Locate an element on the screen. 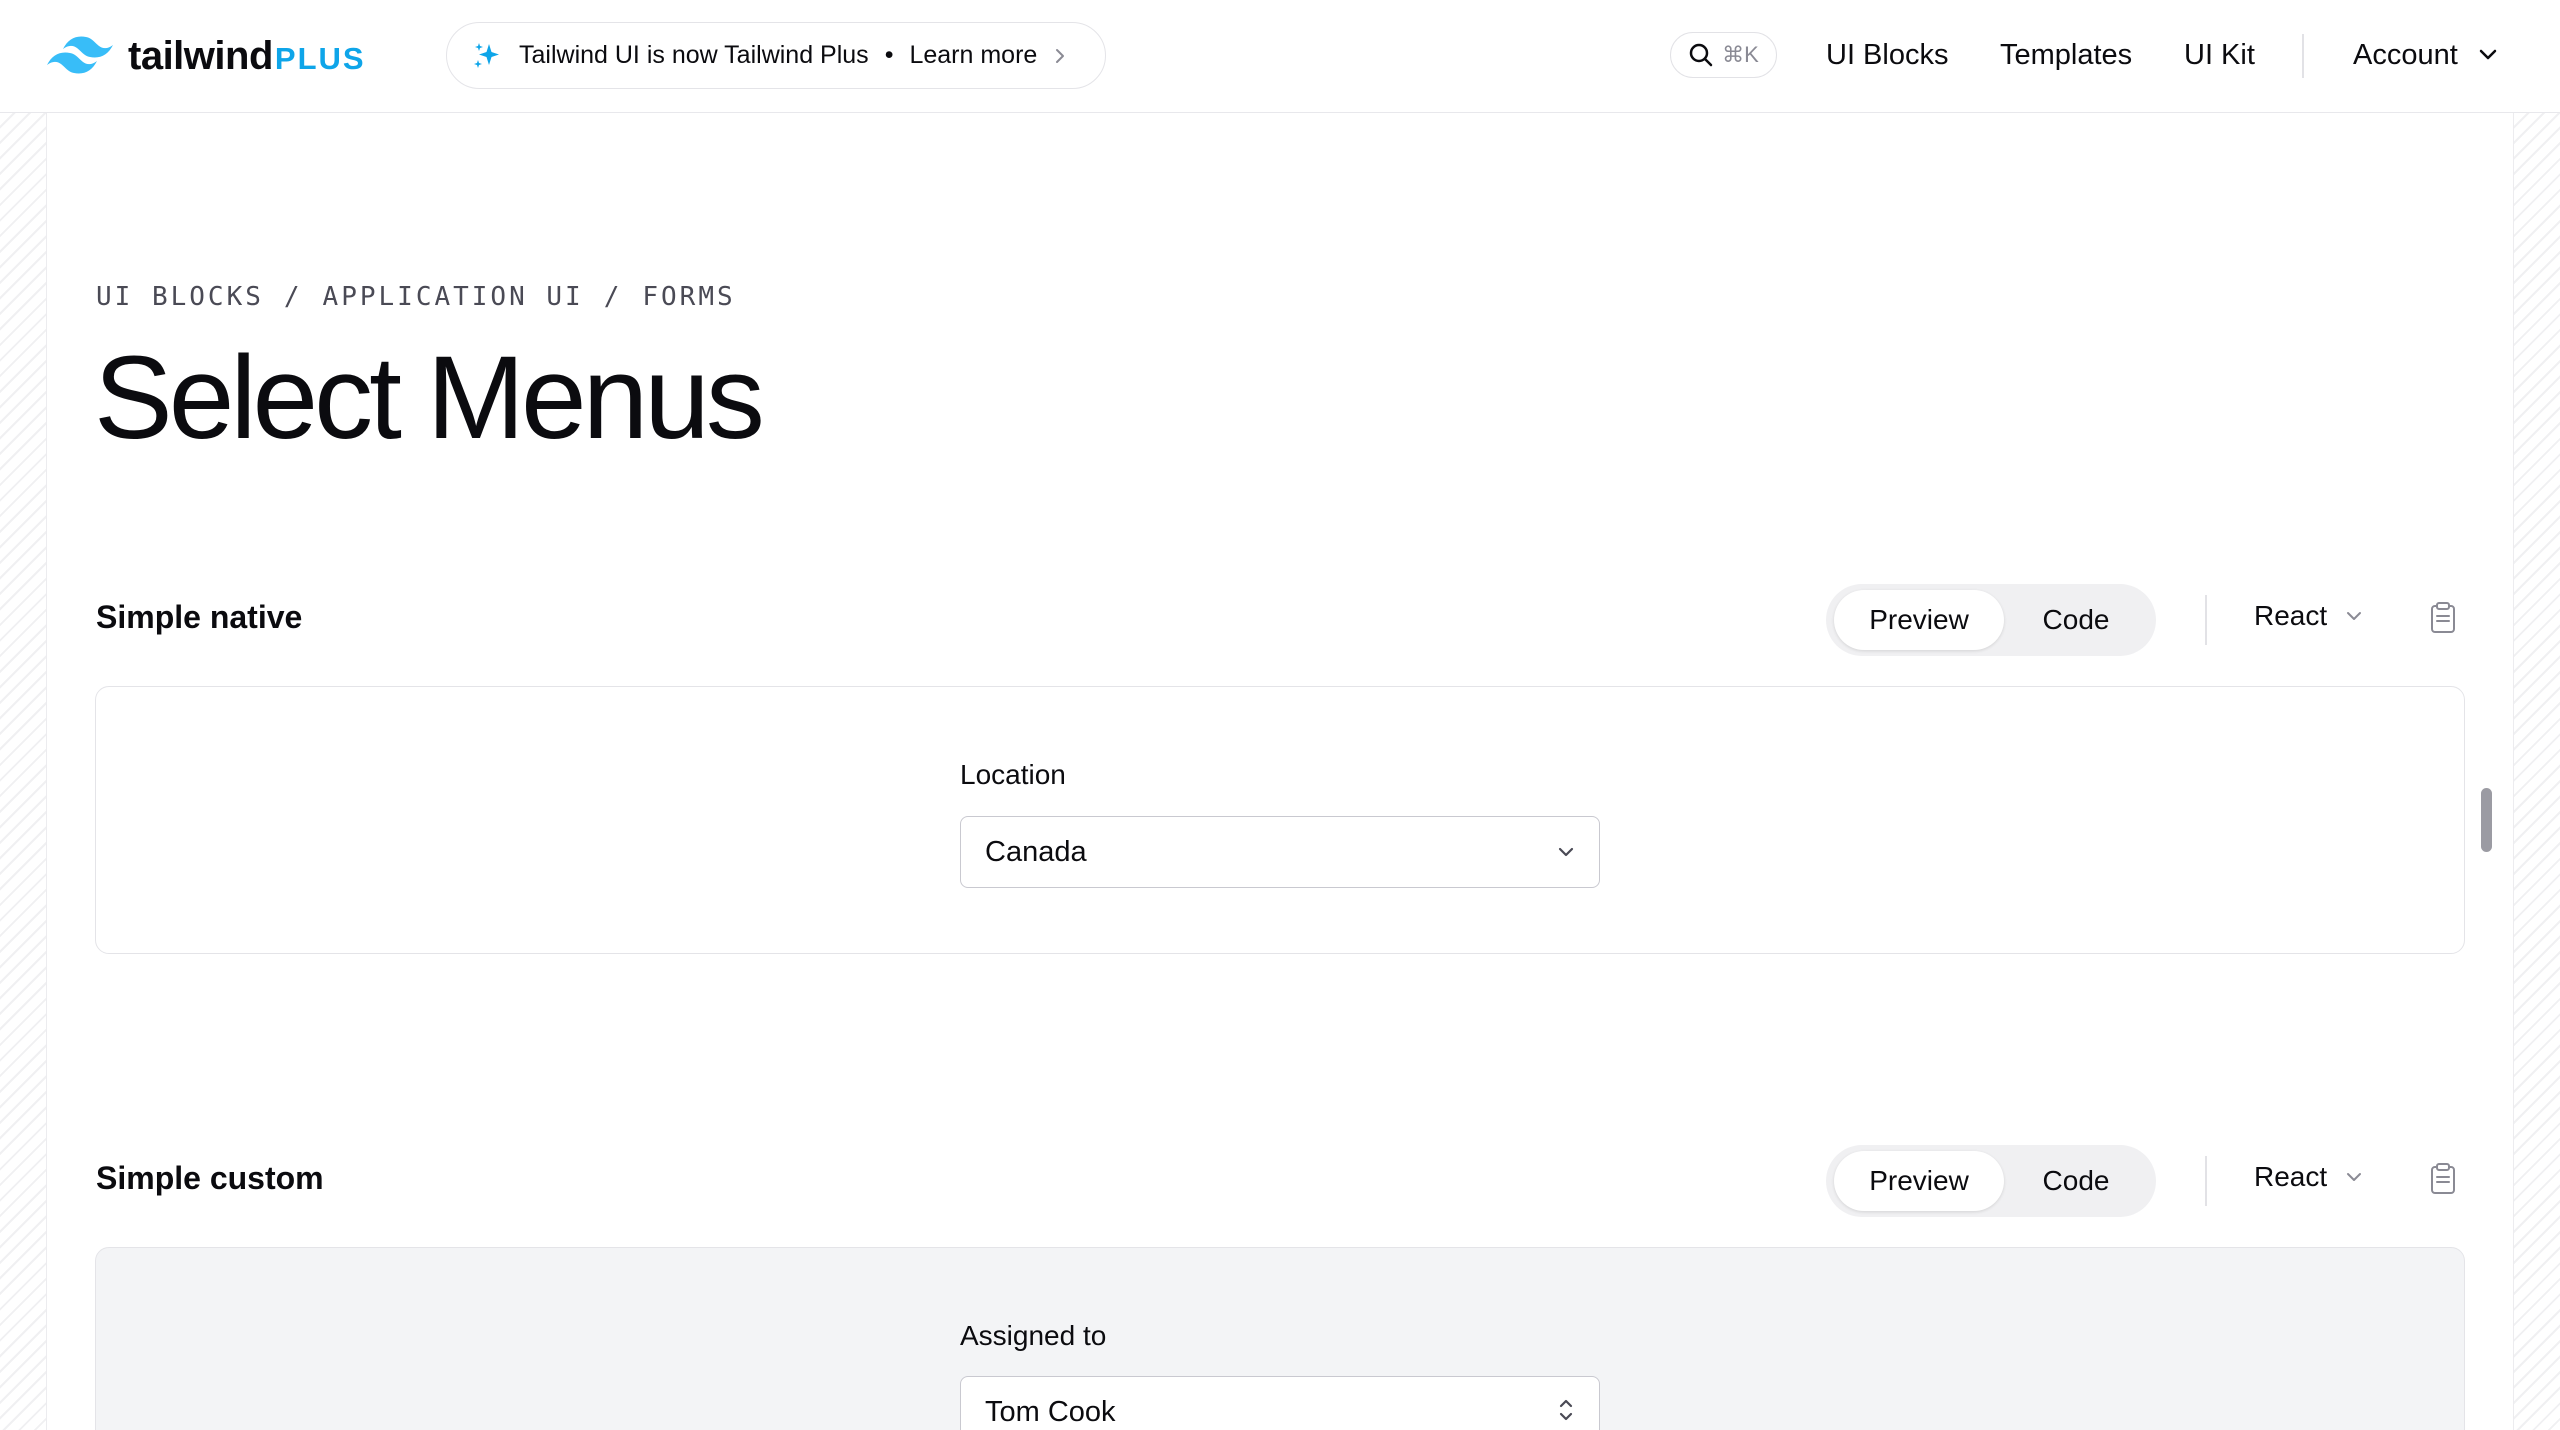  chevron-up-down-icon is located at coordinates (1566, 1410).